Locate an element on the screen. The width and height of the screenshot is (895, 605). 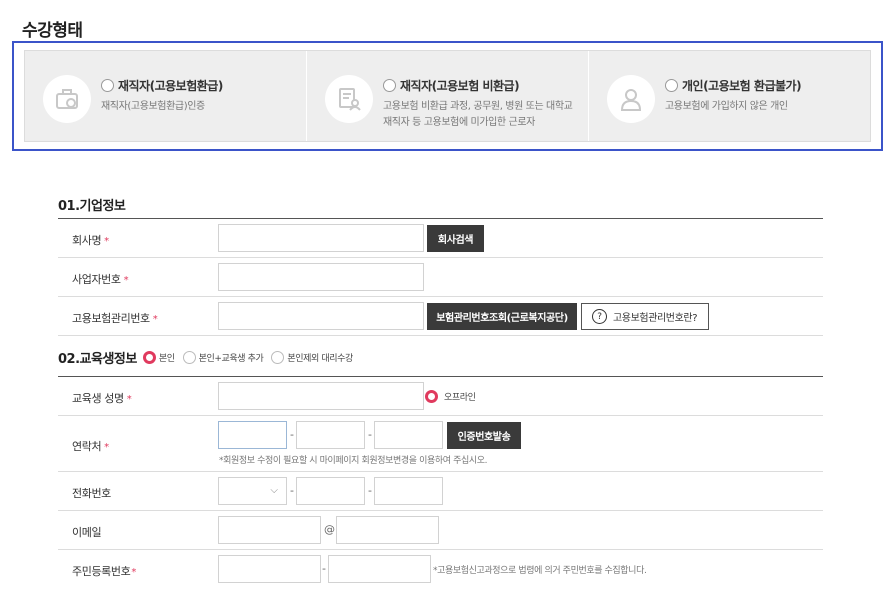
insno-lookup-button: 보험관리번호조회(근로복지공단) is located at coordinates (502, 316).